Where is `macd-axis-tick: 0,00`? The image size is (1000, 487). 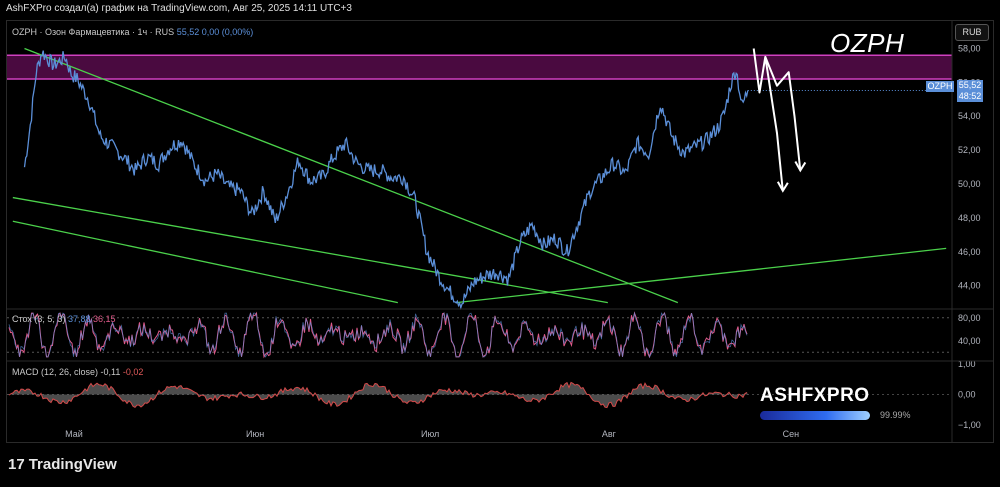
macd-axis-tick: 0,00 is located at coordinates (967, 395).